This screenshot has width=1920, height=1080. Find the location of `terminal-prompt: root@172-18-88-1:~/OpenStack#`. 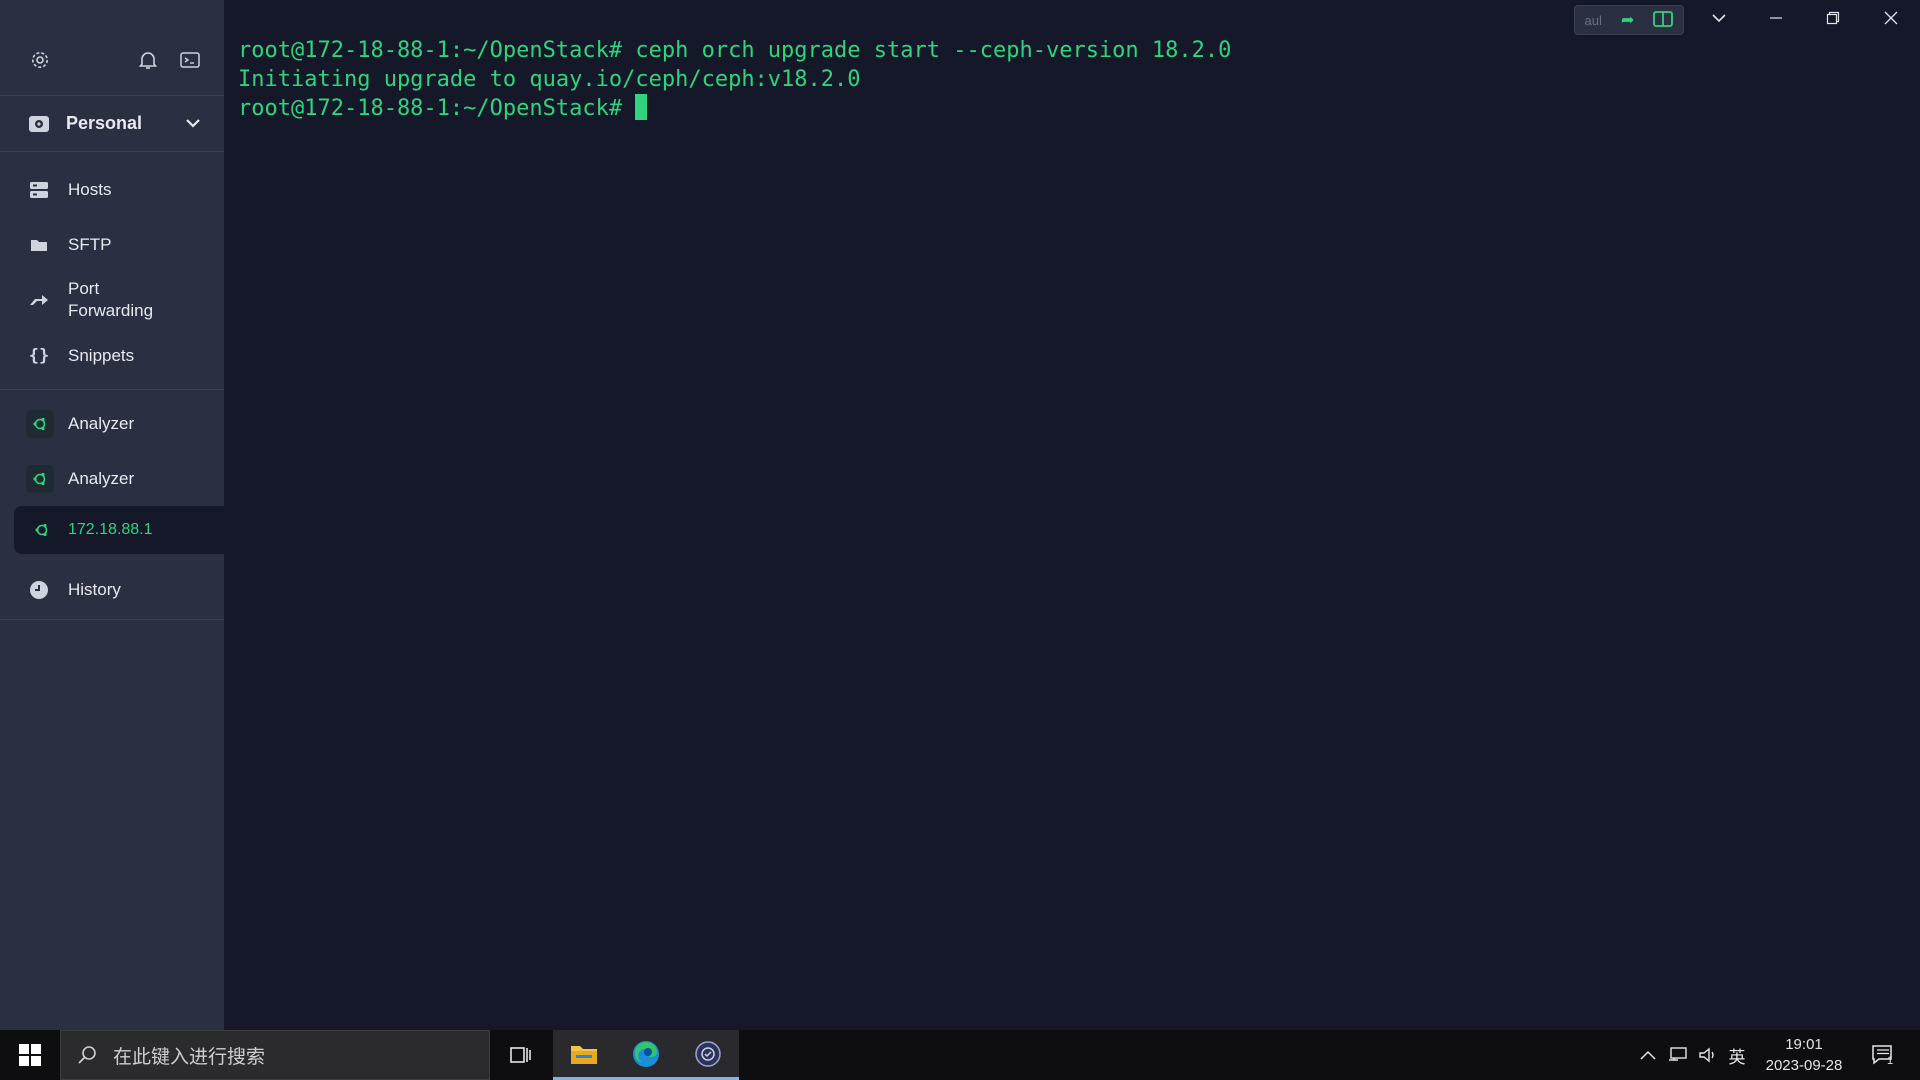

terminal-prompt: root@172-18-88-1:~/OpenStack# is located at coordinates (437, 108).